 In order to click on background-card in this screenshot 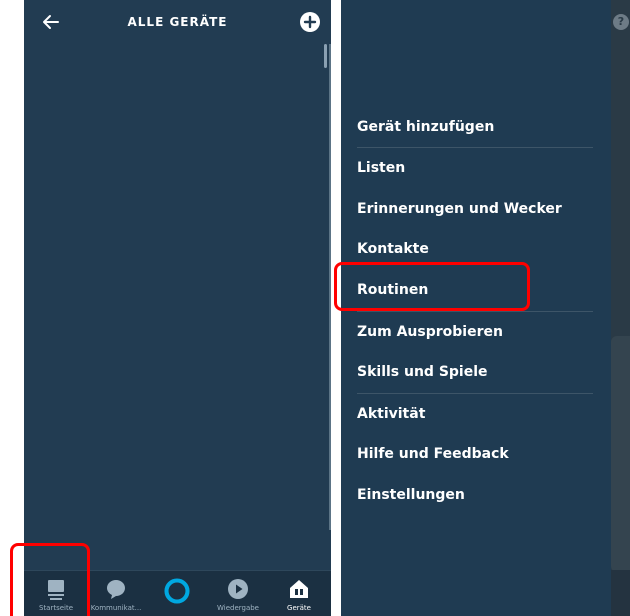, I will do `click(620, 454)`.